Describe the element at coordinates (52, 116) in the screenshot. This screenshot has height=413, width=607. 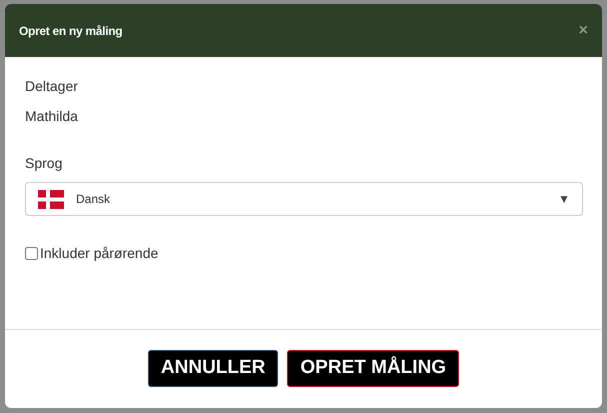
I see `participant-name: Mathilda` at that location.